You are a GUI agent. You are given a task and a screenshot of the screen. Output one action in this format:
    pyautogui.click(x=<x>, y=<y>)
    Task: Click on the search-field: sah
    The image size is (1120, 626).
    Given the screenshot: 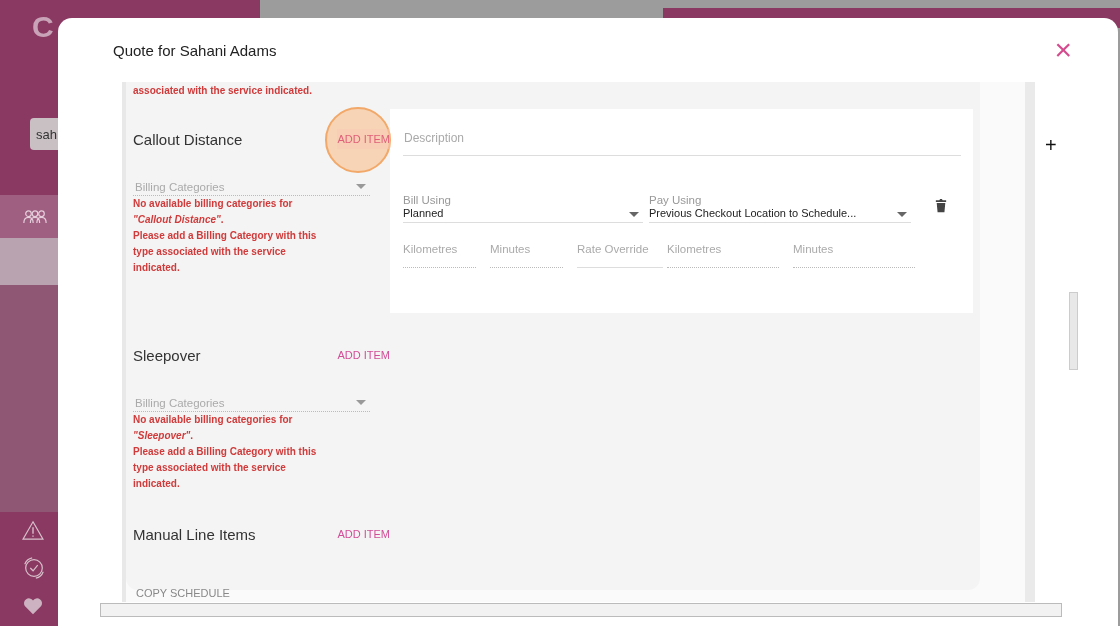 What is the action you would take?
    pyautogui.click(x=44, y=134)
    